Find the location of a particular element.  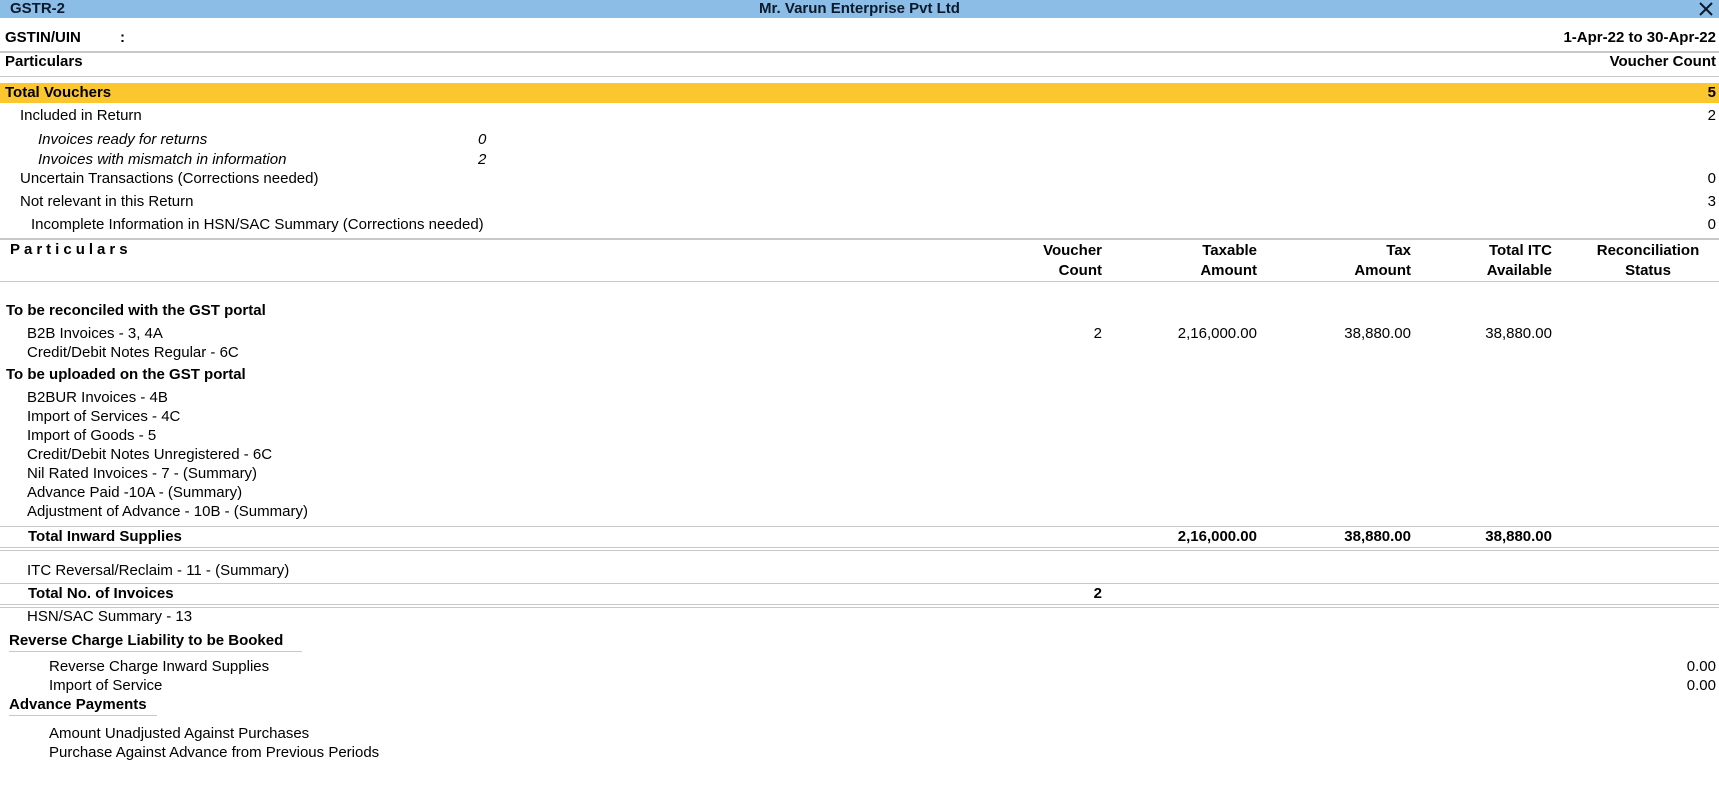

b2b-invoices-label: B2B Invoices - 3, 4A is located at coordinates (95, 333).